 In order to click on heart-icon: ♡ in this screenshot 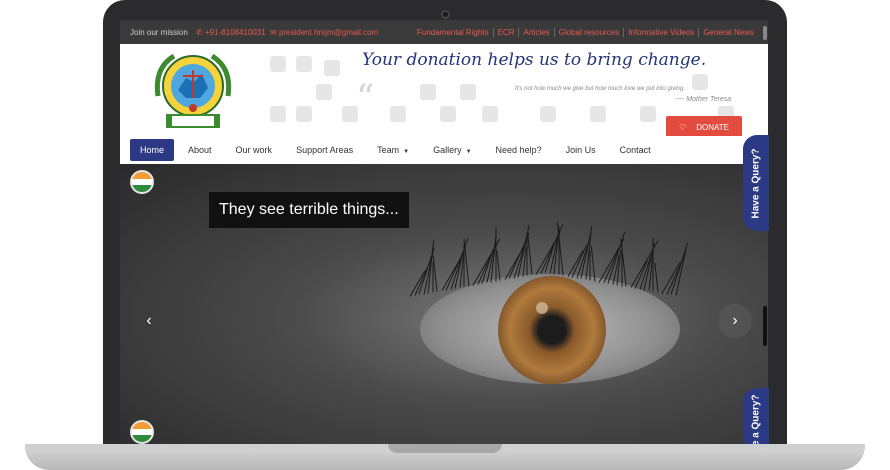, I will do `click(683, 127)`.